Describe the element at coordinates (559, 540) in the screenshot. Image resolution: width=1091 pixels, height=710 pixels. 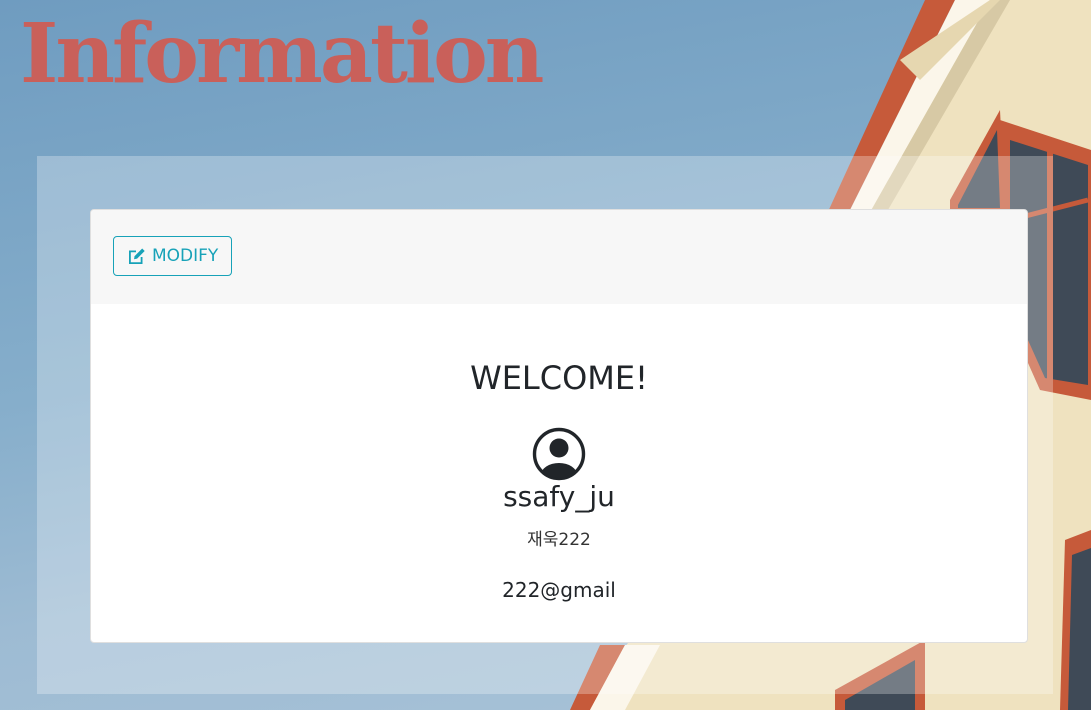
I see `user-name: 재욱222` at that location.